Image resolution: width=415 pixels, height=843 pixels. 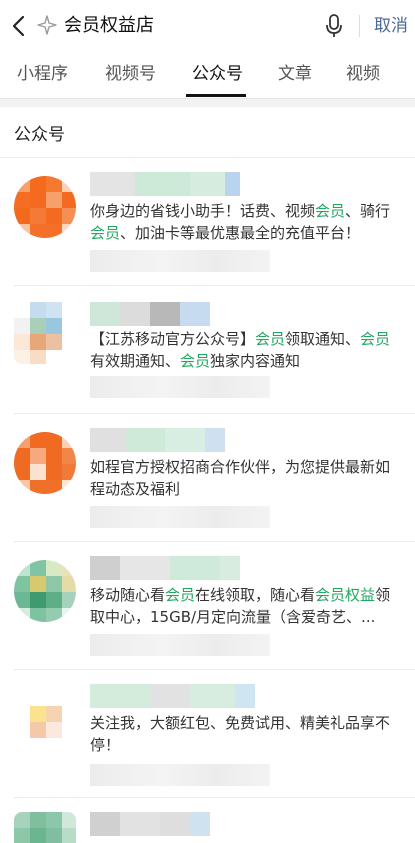 What do you see at coordinates (363, 74) in the screenshot?
I see `tab-videos: 视频` at bounding box center [363, 74].